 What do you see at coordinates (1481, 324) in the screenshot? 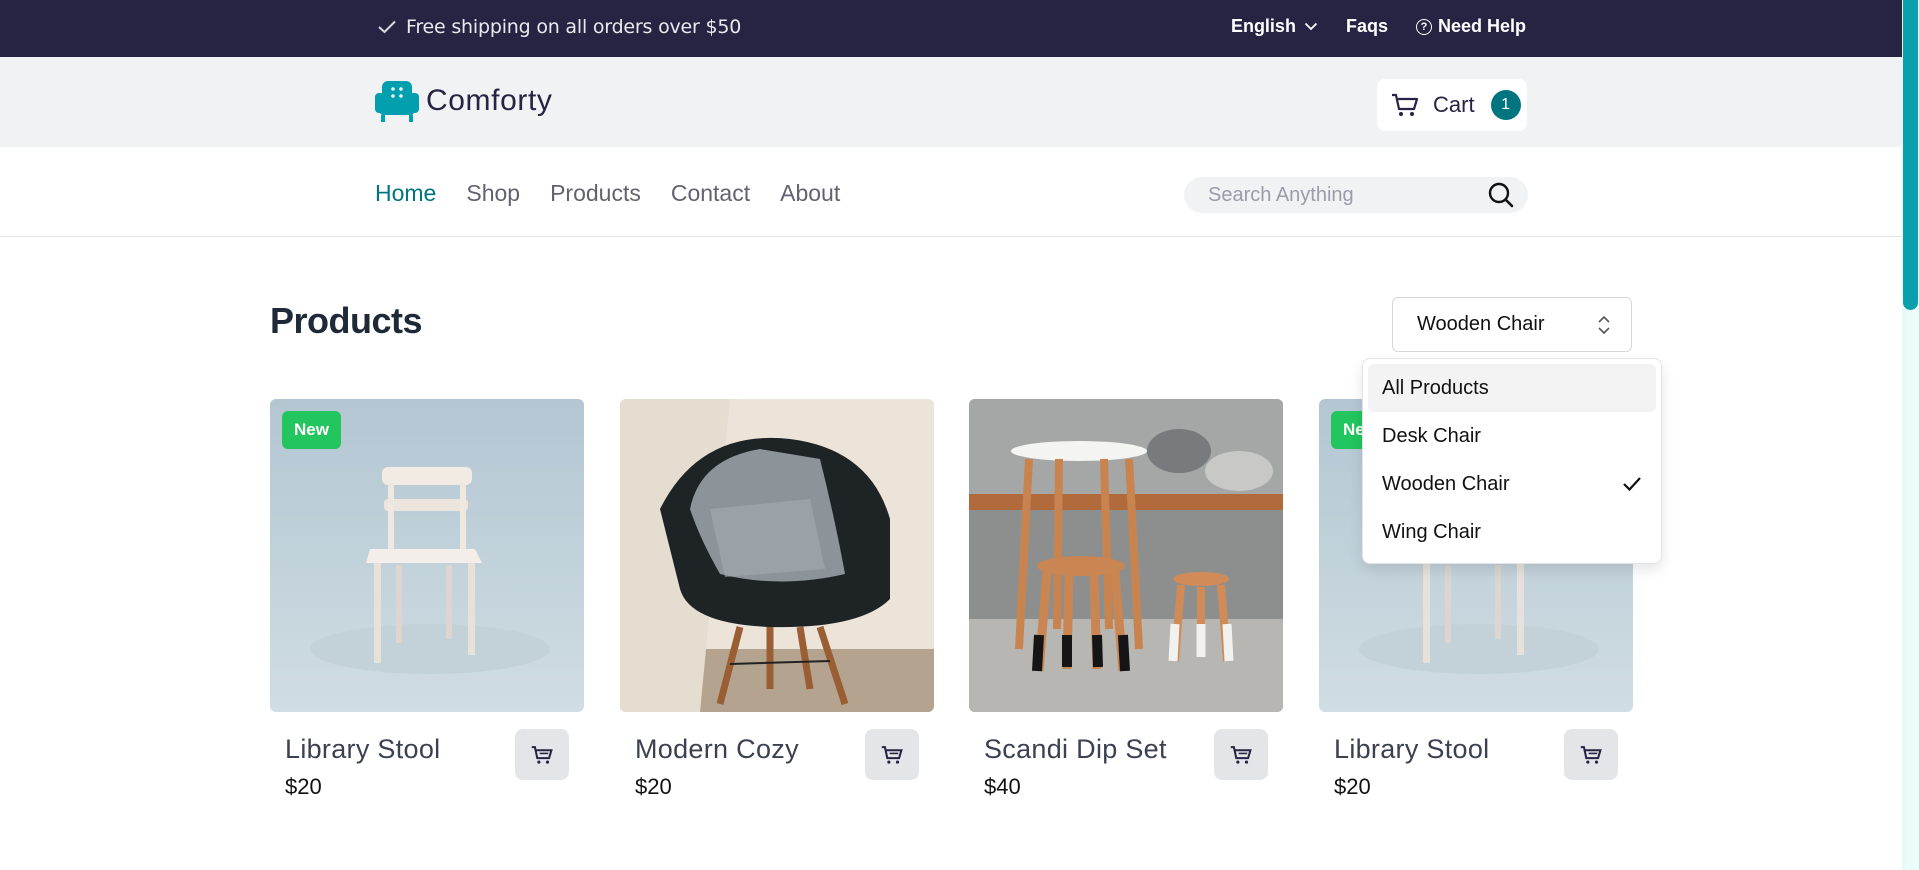
I see `category-select-value: Wooden Chair` at bounding box center [1481, 324].